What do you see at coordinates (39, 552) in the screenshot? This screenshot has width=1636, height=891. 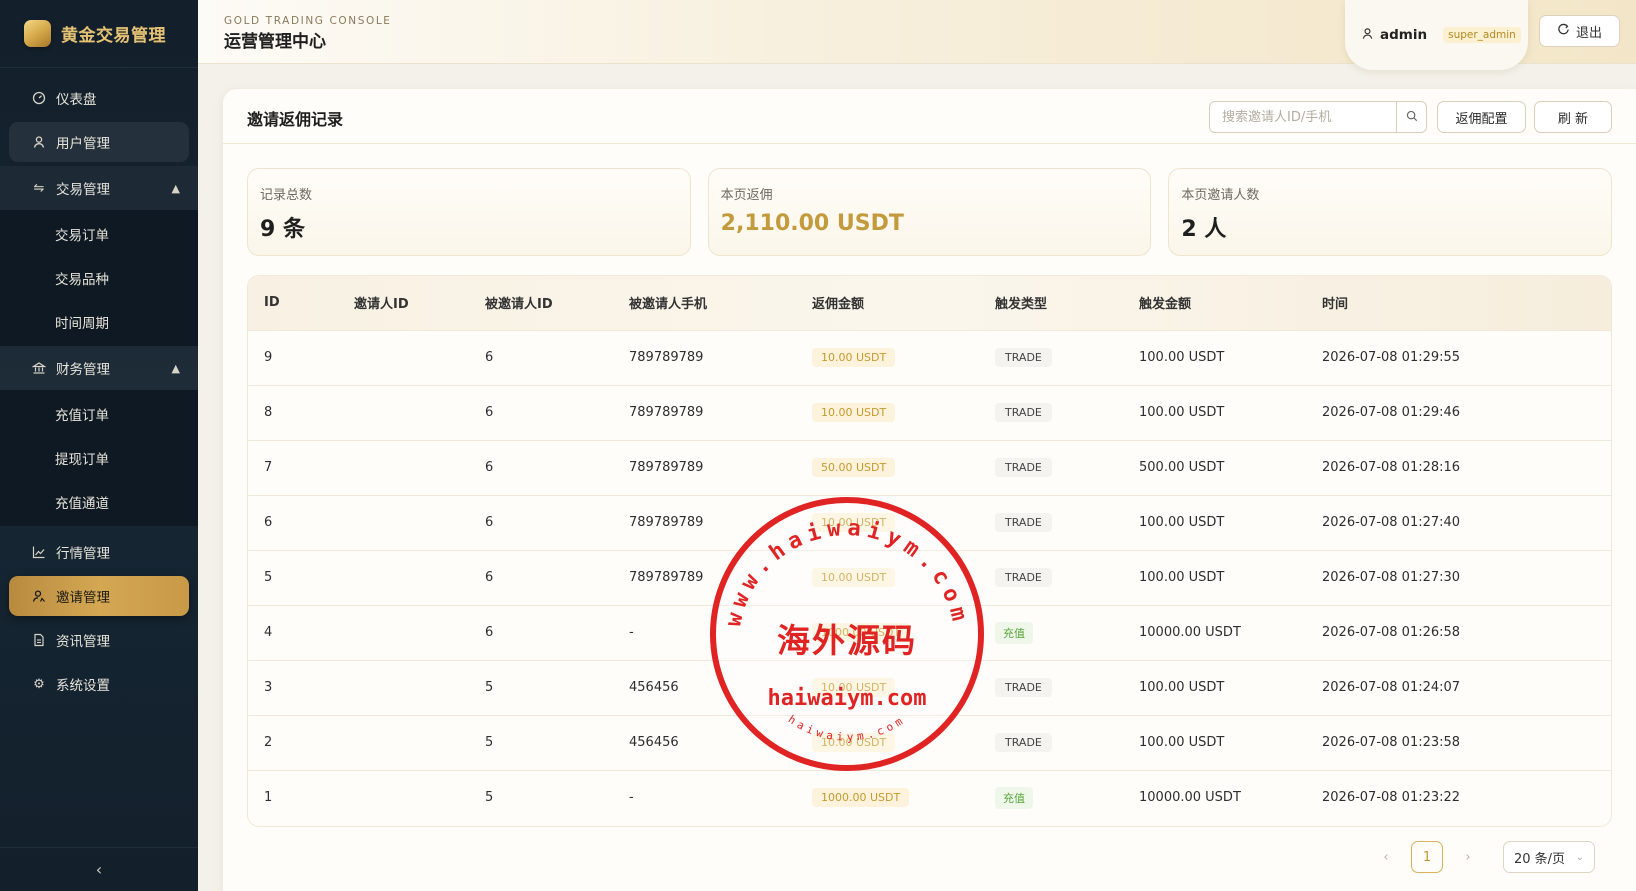 I see `line-chart-icon` at bounding box center [39, 552].